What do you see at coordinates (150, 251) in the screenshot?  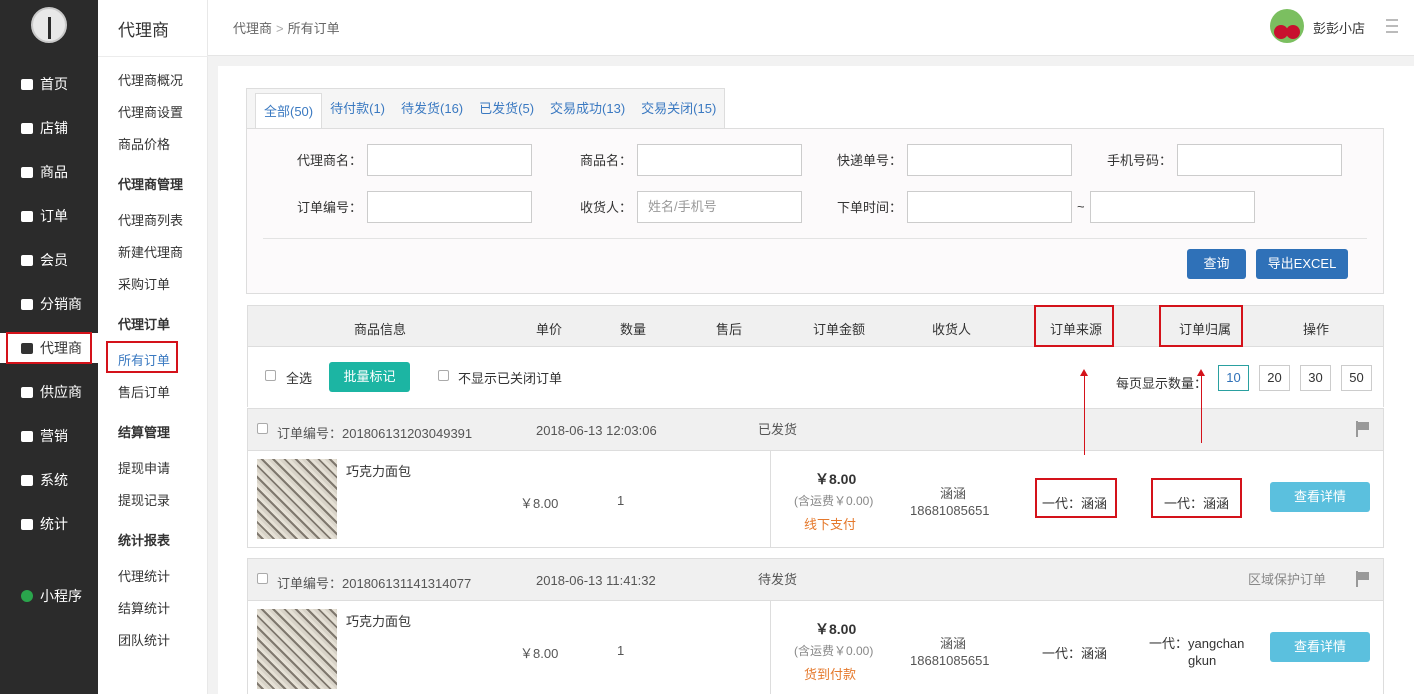 I see `submenu-link-new-agent: 新建代理商` at bounding box center [150, 251].